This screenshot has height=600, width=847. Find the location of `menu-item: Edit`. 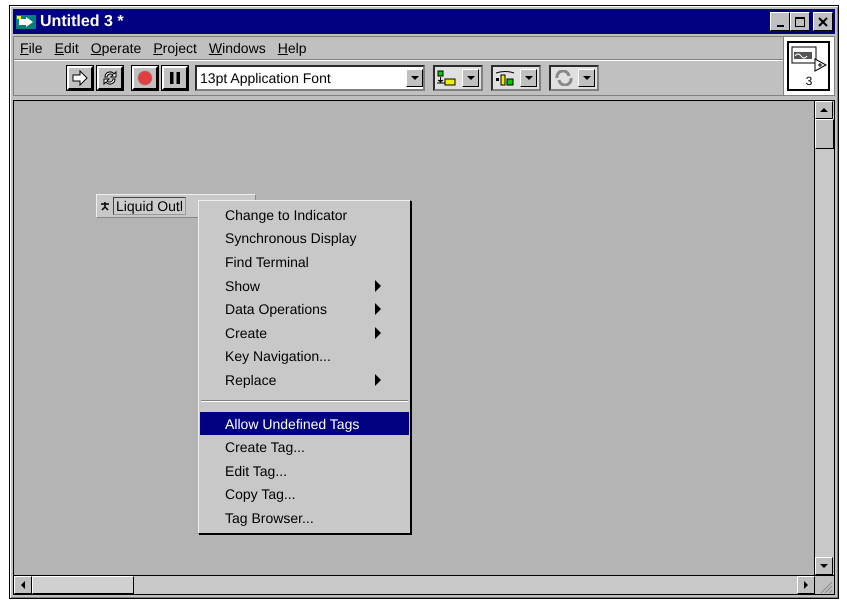

menu-item: Edit is located at coordinates (66, 48).